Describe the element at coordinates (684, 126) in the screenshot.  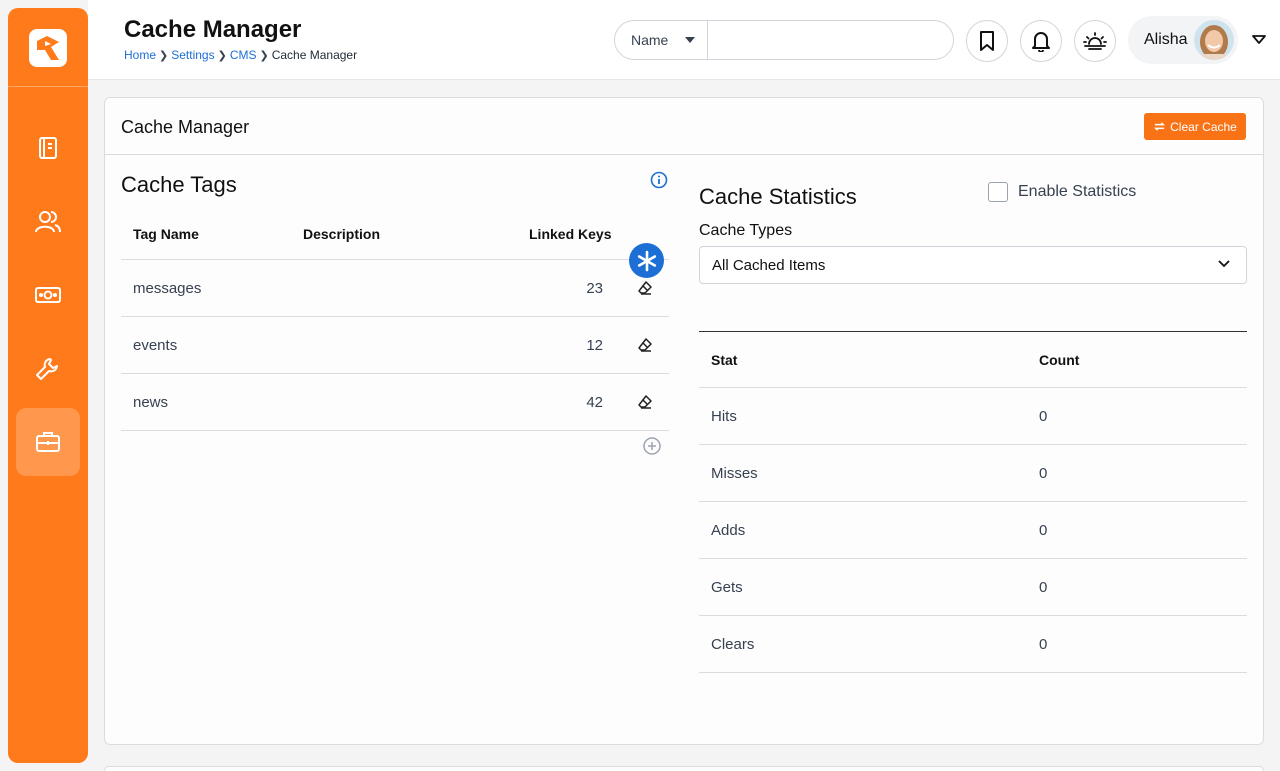
I see `card-header: Cache Manager Clear Cache` at that location.